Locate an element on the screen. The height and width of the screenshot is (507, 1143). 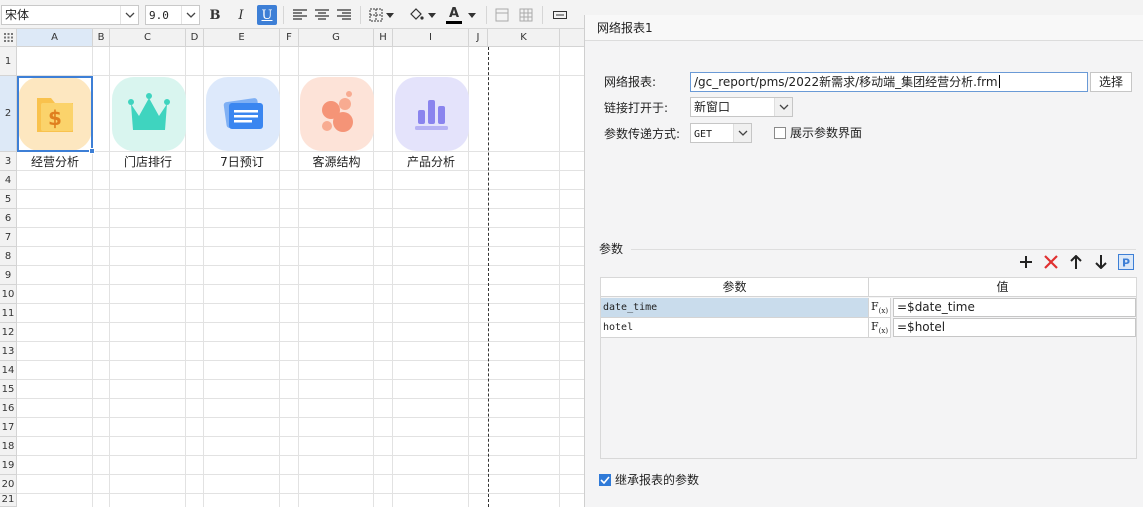
row-header: 2 is located at coordinates (8, 114).